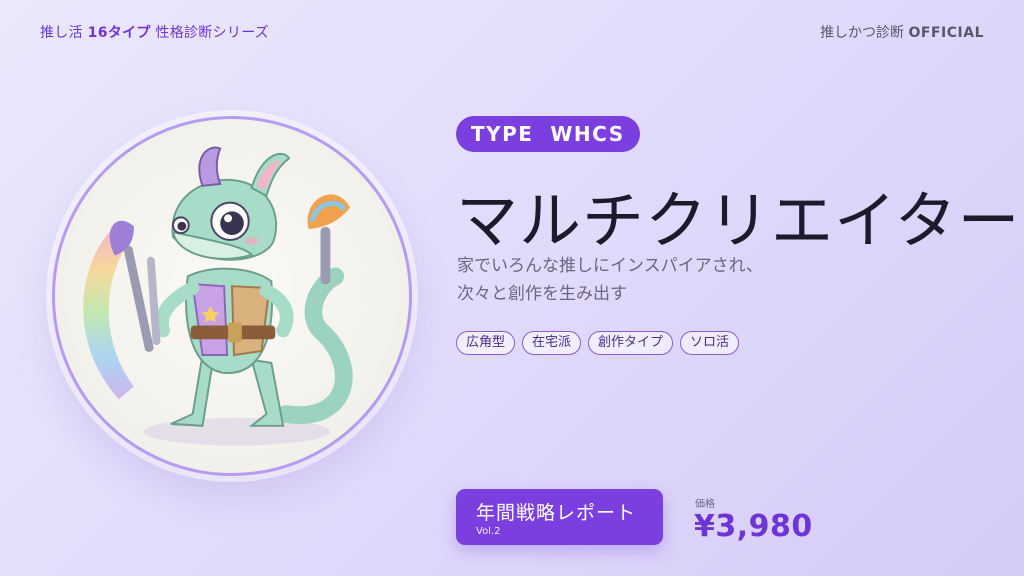 The image size is (1024, 576). Describe the element at coordinates (210, 33) in the screenshot. I see `series-suffix: 性格診断シリーズ` at that location.